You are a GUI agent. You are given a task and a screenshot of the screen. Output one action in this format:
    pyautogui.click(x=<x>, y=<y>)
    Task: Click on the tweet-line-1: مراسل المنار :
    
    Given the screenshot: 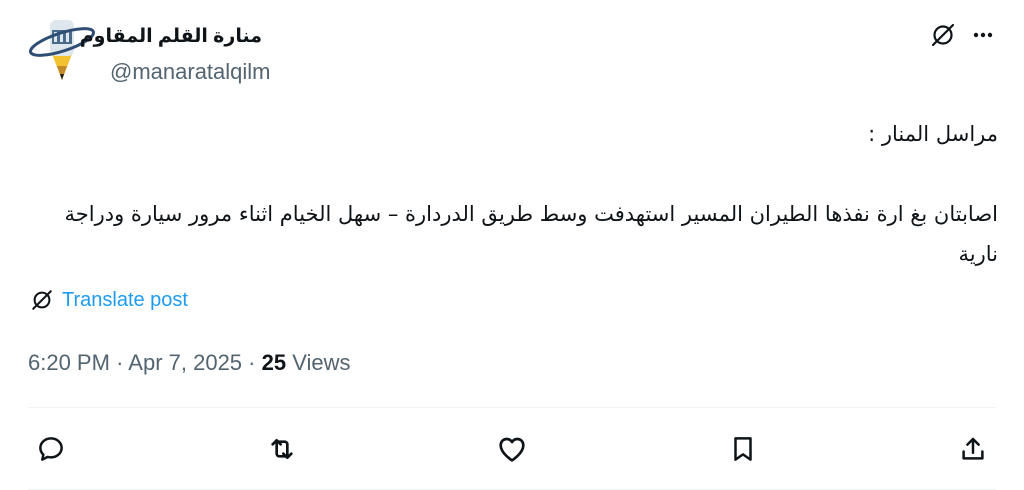 What is the action you would take?
    pyautogui.click(x=933, y=134)
    